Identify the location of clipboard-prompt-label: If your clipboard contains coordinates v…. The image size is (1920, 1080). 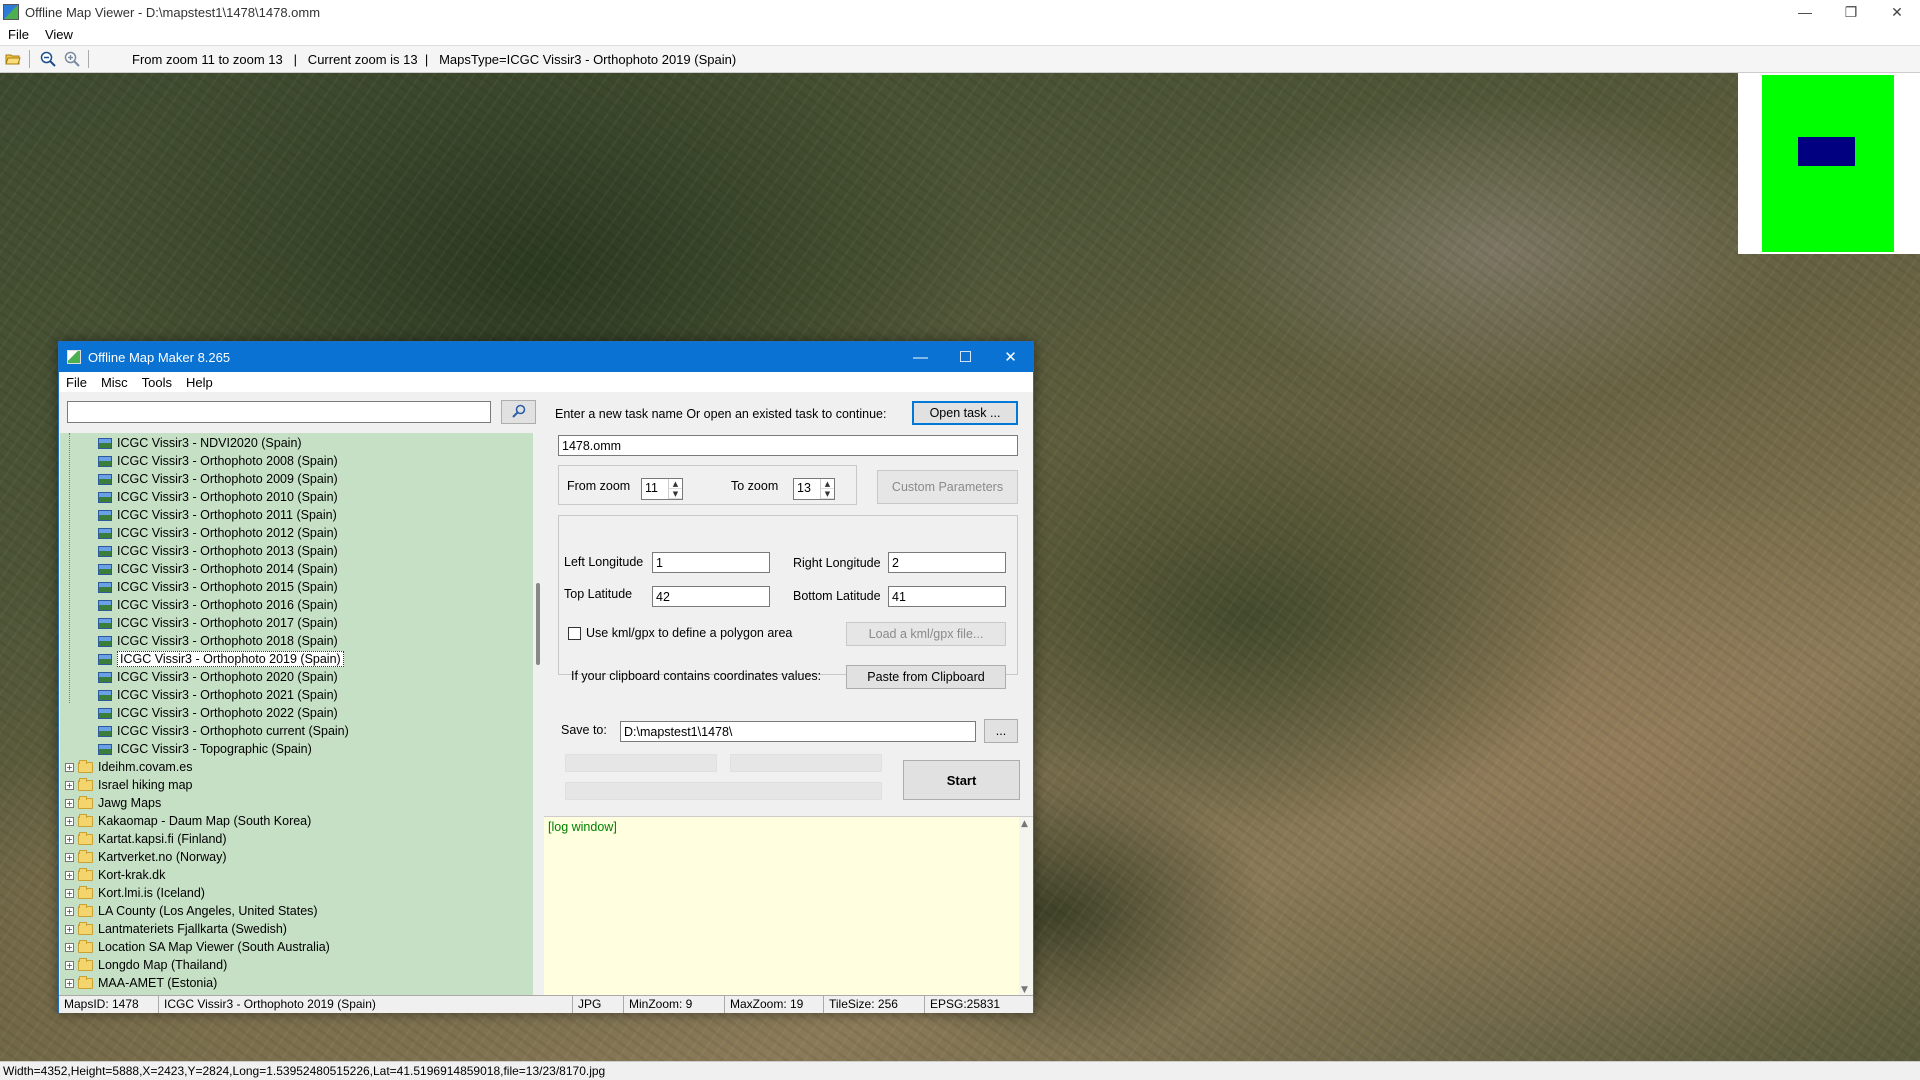
(696, 676).